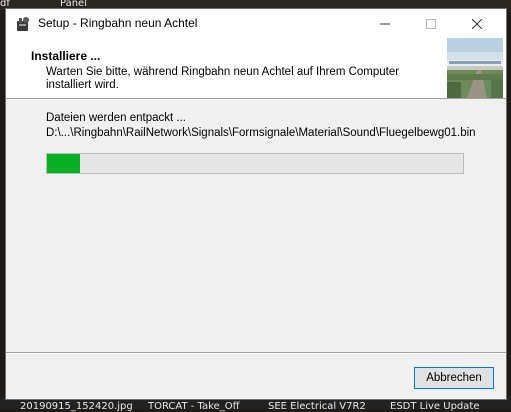 The height and width of the screenshot is (412, 511). Describe the element at coordinates (317, 406) in the screenshot. I see `desktop-item-see-electrical: SEE Electrical V7R2` at that location.